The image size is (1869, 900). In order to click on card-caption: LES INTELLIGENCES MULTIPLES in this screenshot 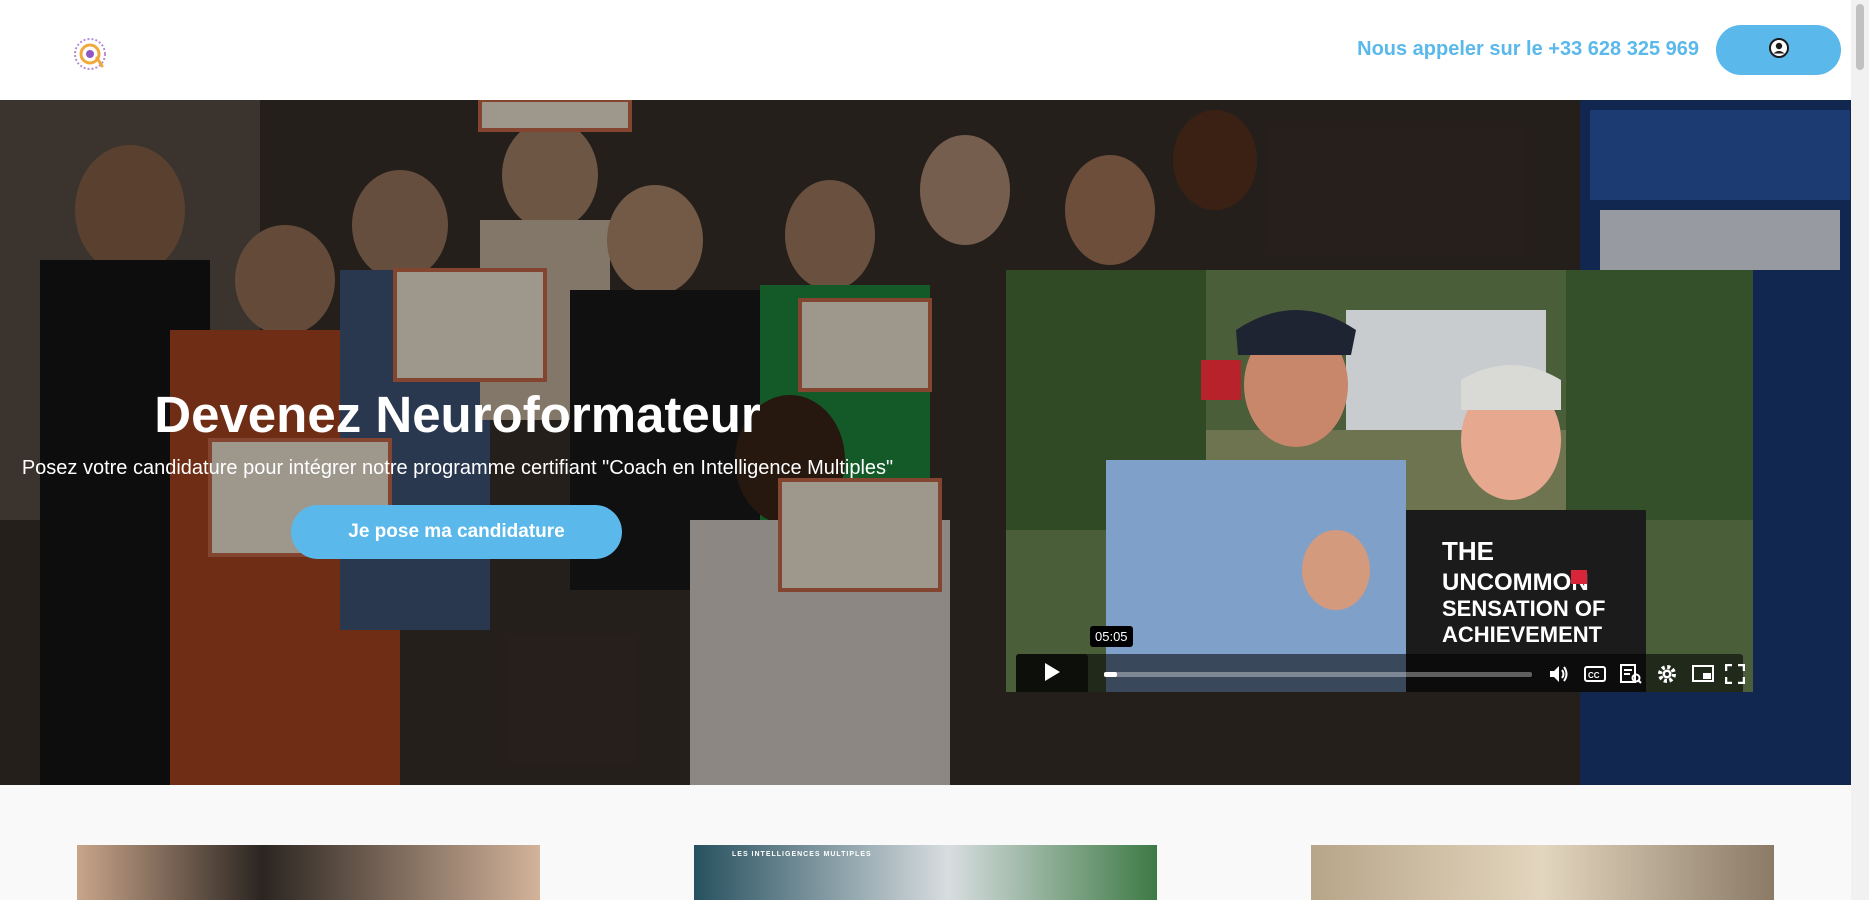, I will do `click(802, 854)`.